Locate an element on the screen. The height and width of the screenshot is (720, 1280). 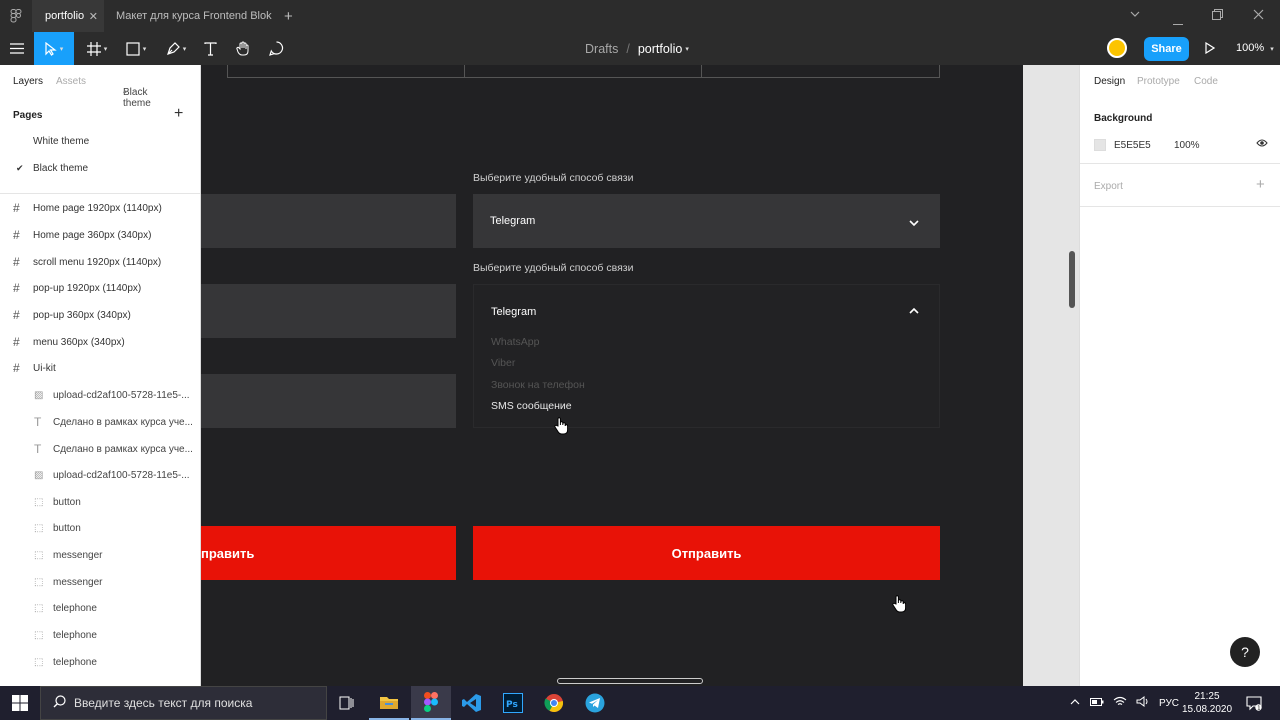
color-swatch is located at coordinates (1100, 145).